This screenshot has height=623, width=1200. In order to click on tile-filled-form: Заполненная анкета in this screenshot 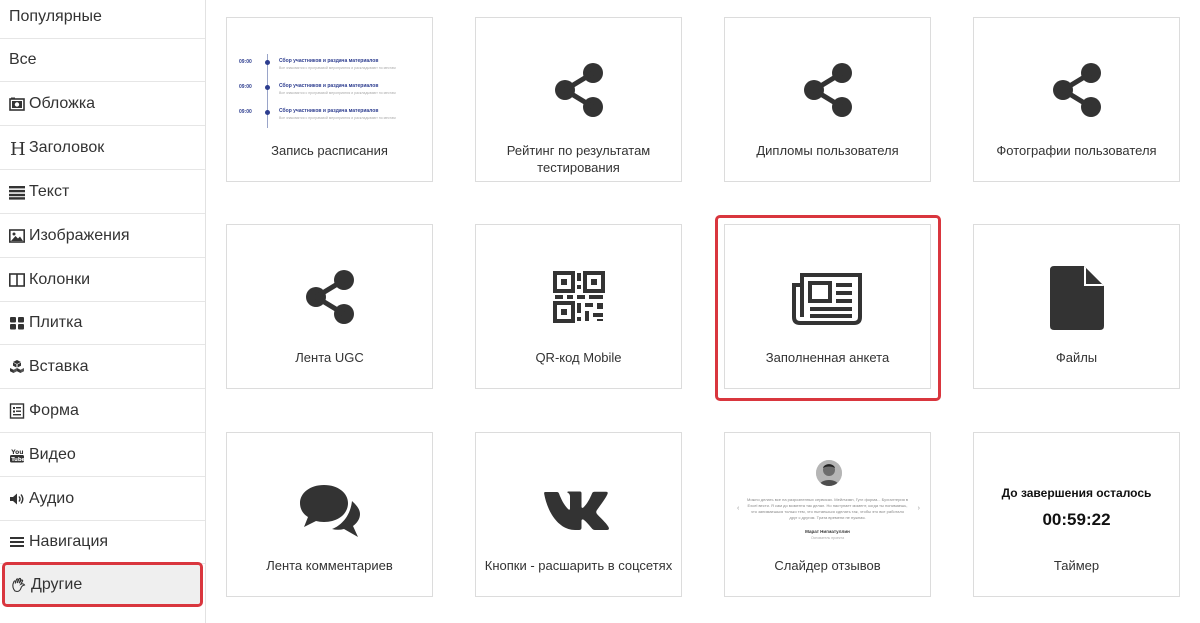, I will do `click(827, 306)`.